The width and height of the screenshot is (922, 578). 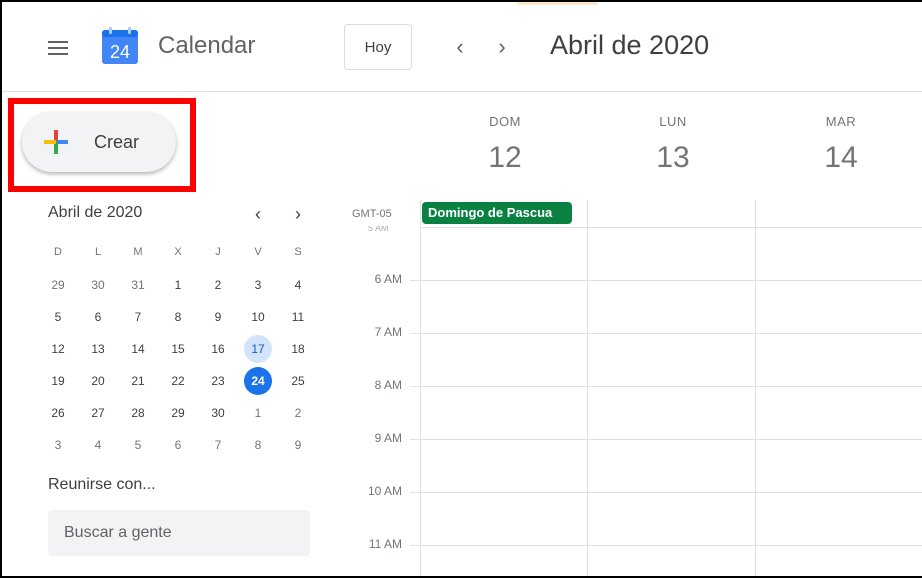 What do you see at coordinates (178, 252) in the screenshot?
I see `weekday-label: X` at bounding box center [178, 252].